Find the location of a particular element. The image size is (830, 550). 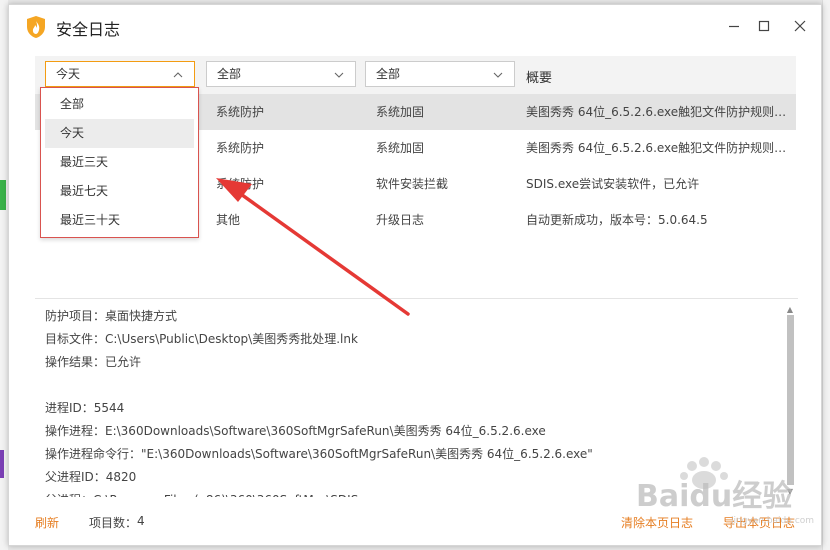

type-select: 全部 is located at coordinates (281, 74).